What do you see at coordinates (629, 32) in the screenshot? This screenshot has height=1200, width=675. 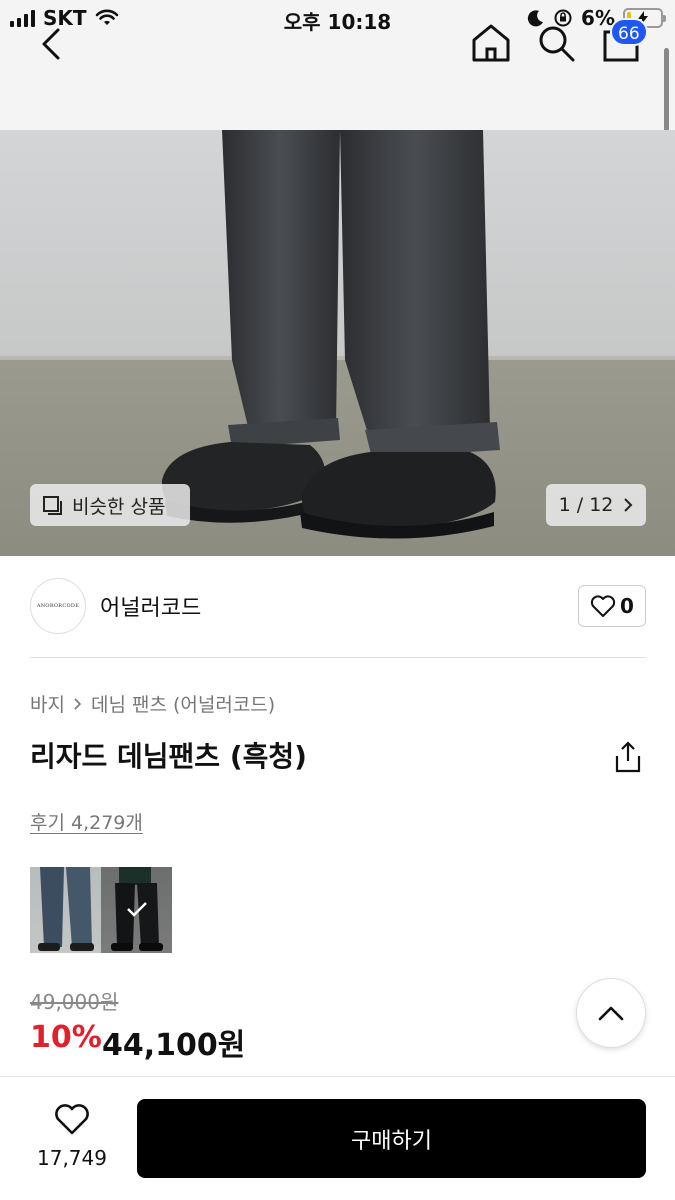 I see `cart-count-badge: 66` at bounding box center [629, 32].